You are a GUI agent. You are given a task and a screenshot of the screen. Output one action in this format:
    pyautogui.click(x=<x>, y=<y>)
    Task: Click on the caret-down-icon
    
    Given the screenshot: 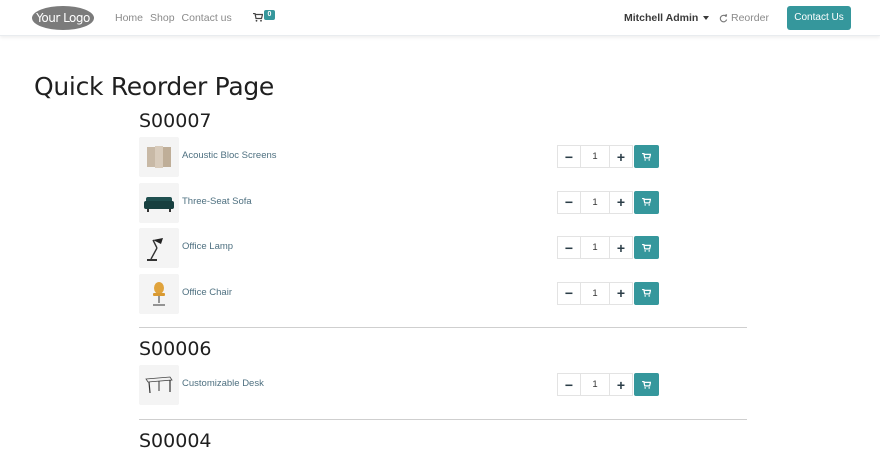 What is the action you would take?
    pyautogui.click(x=706, y=18)
    